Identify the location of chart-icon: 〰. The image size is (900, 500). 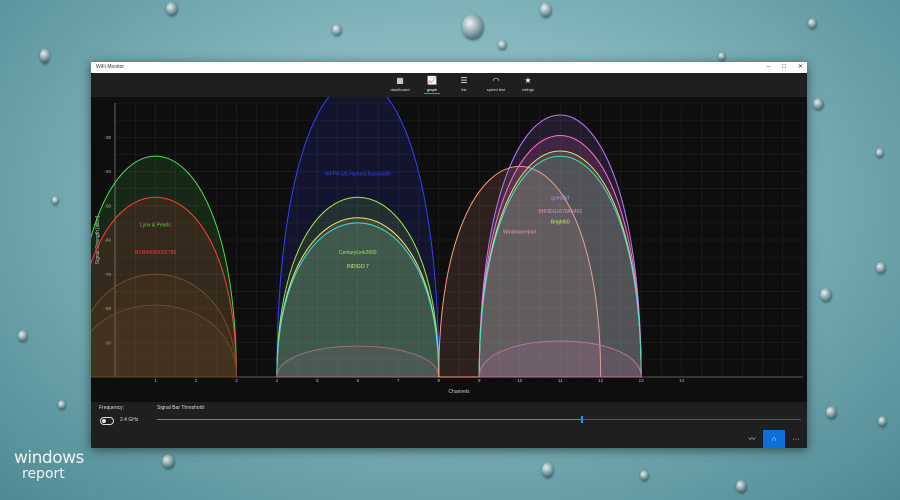
(752, 439).